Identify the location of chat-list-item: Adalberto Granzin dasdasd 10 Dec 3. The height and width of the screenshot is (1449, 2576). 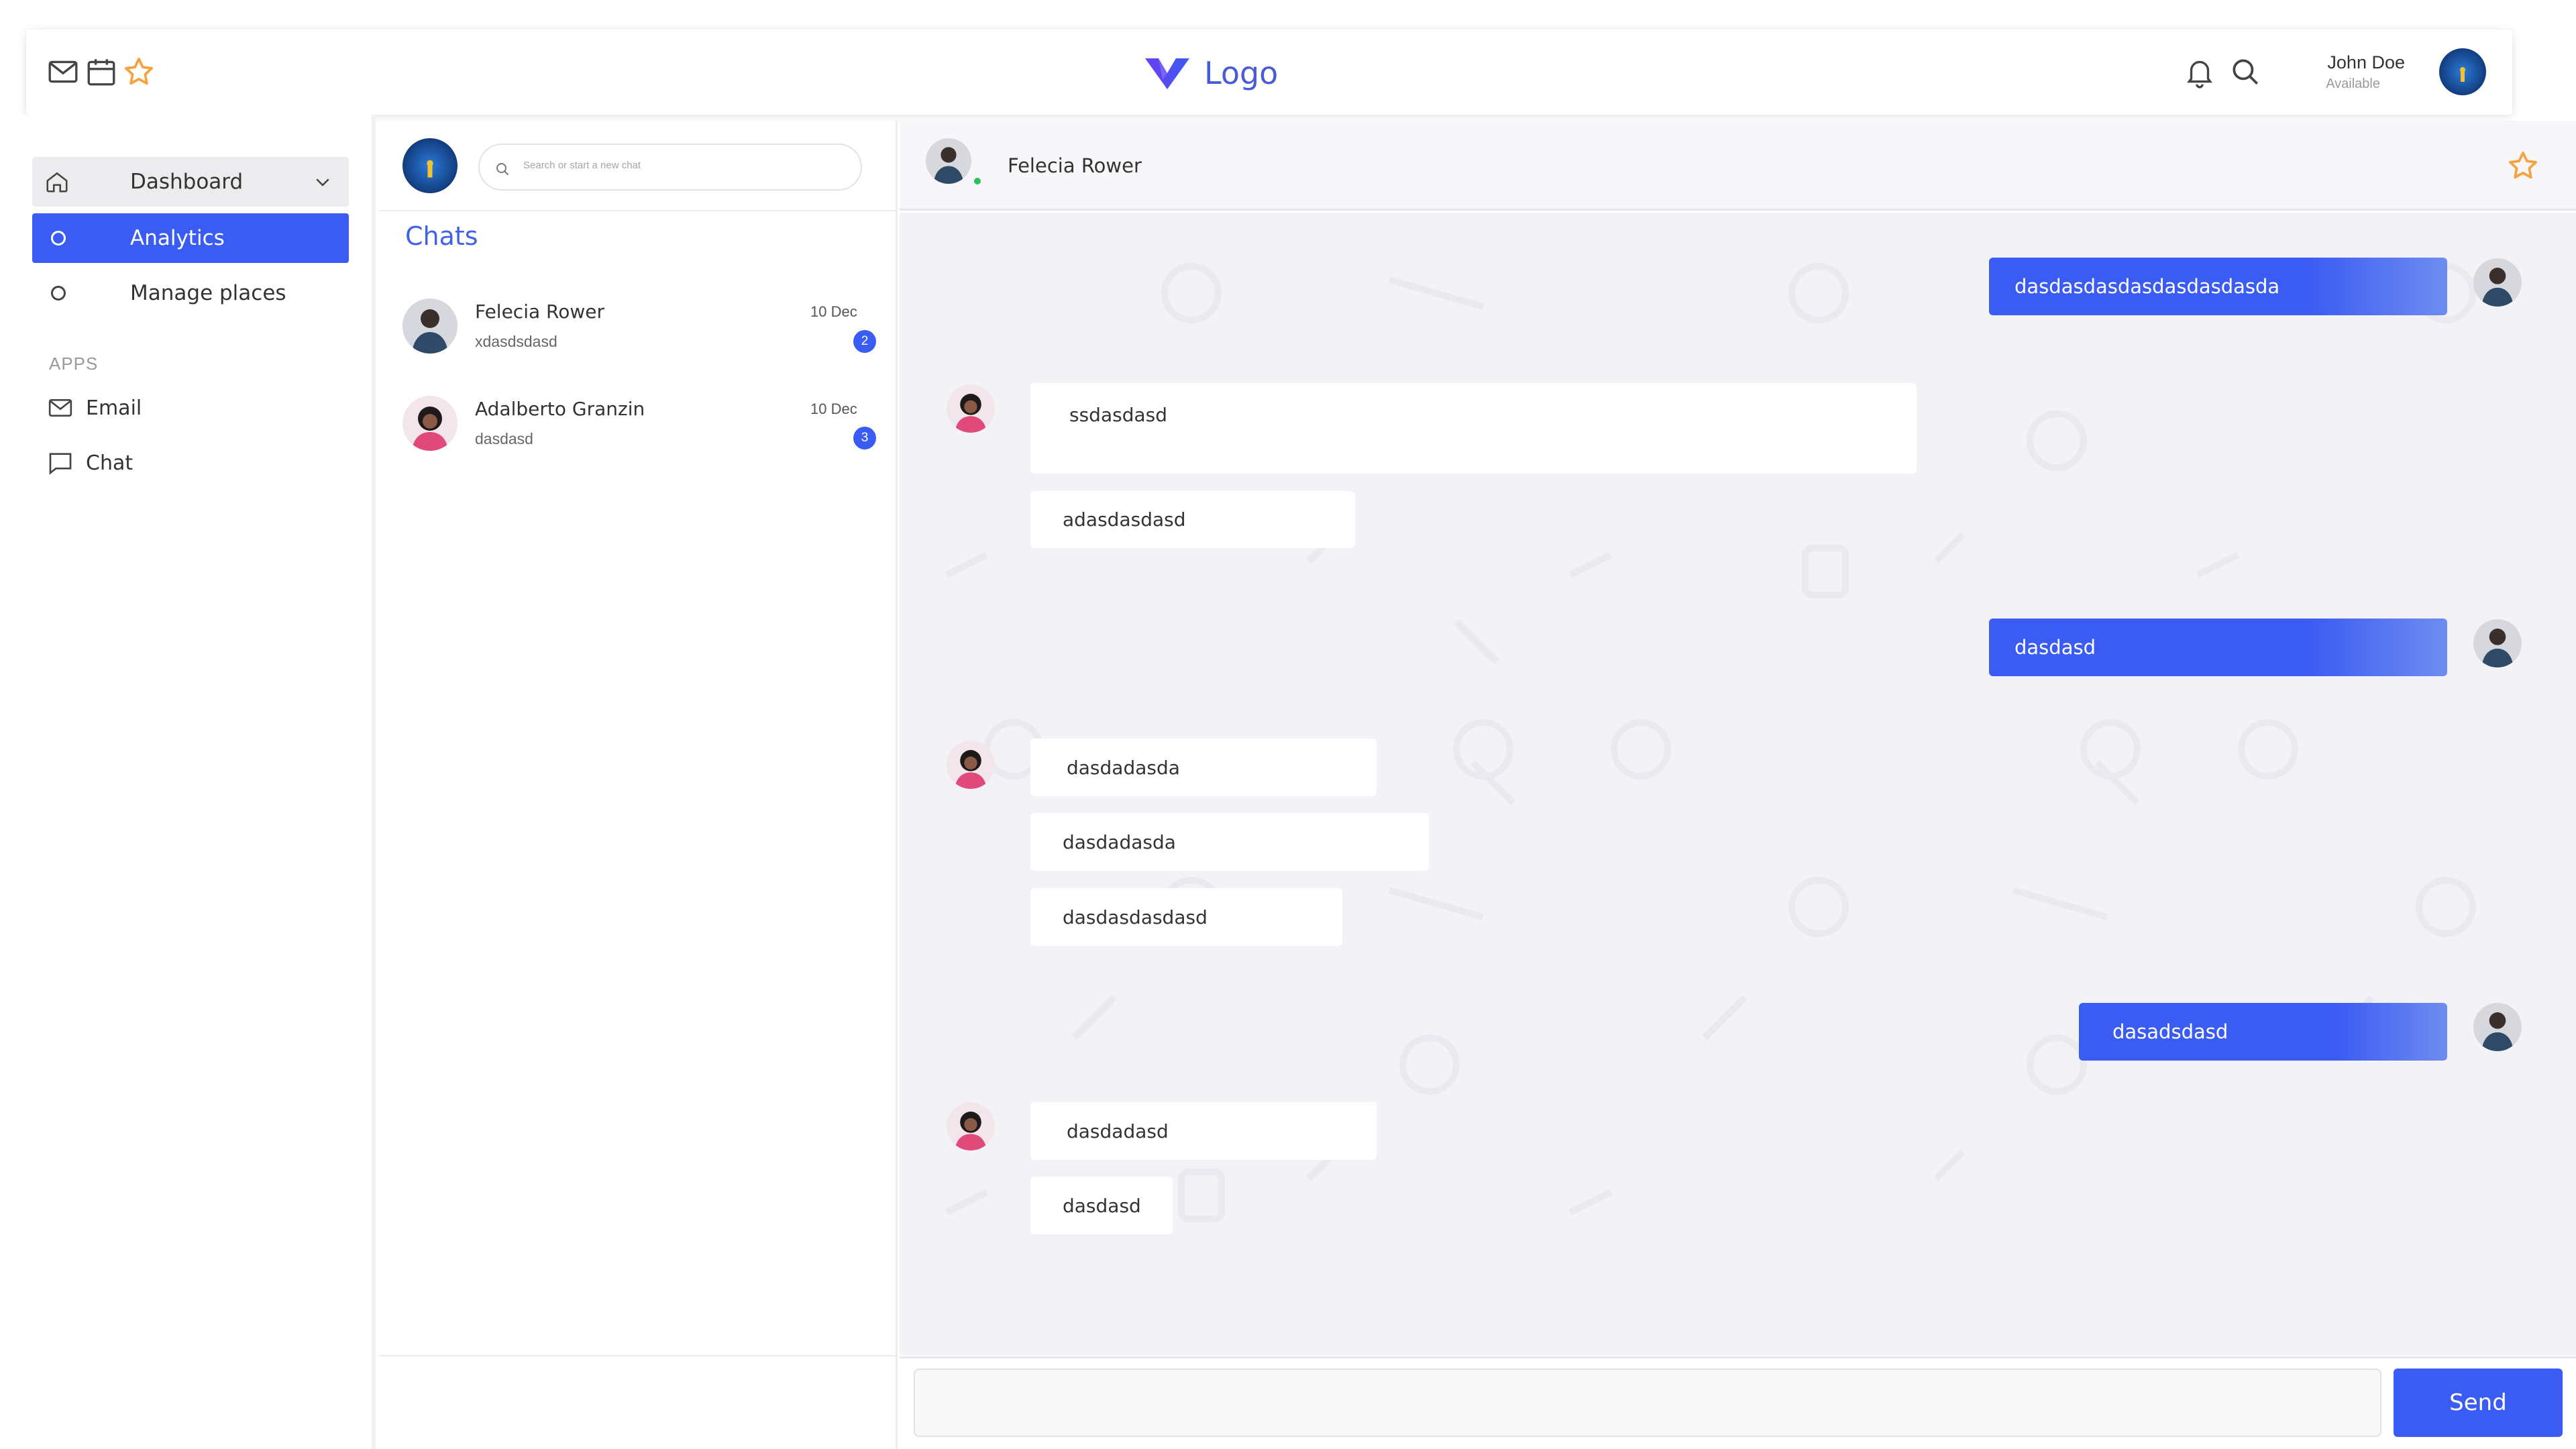
(638, 426).